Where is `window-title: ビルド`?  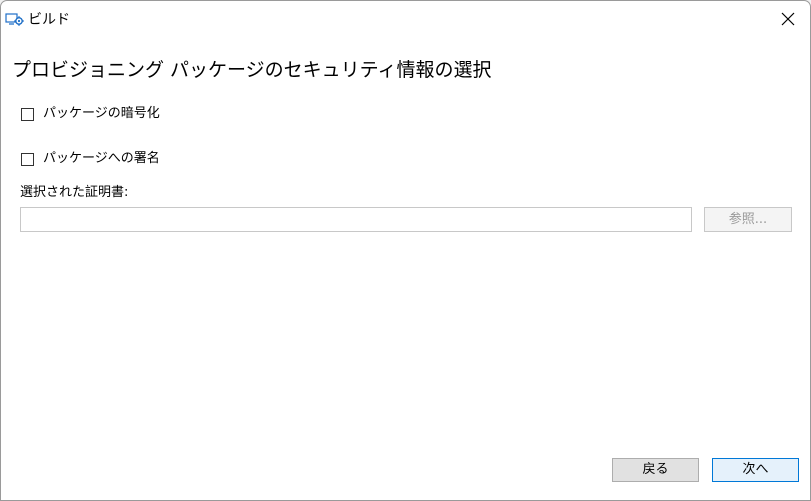 window-title: ビルド is located at coordinates (49, 20).